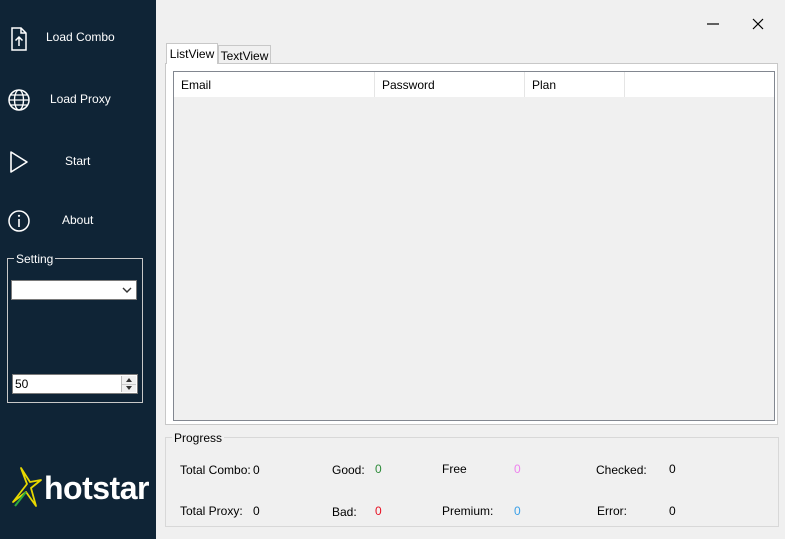 This screenshot has height=539, width=785. Describe the element at coordinates (192, 53) in the screenshot. I see `tab-listview: ListView` at that location.